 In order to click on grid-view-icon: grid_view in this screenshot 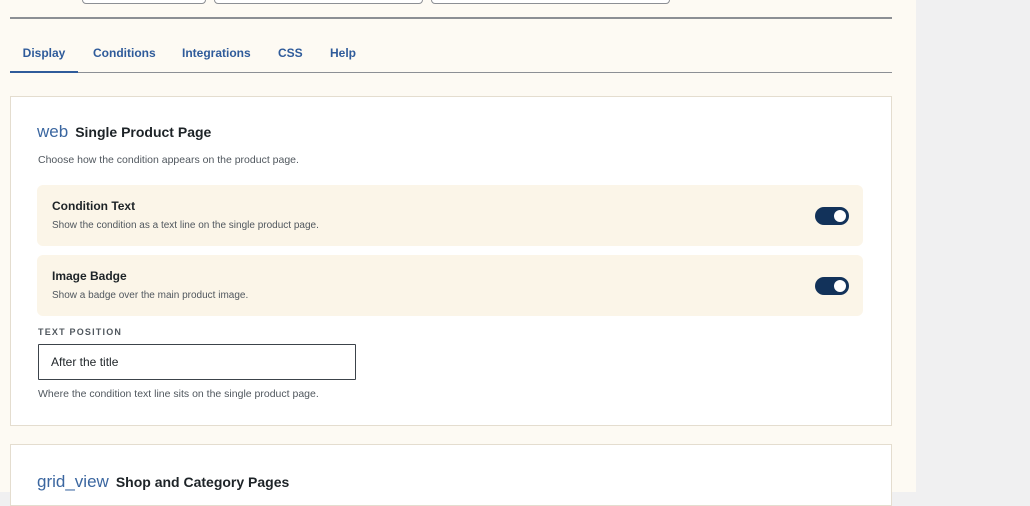, I will do `click(73, 481)`.